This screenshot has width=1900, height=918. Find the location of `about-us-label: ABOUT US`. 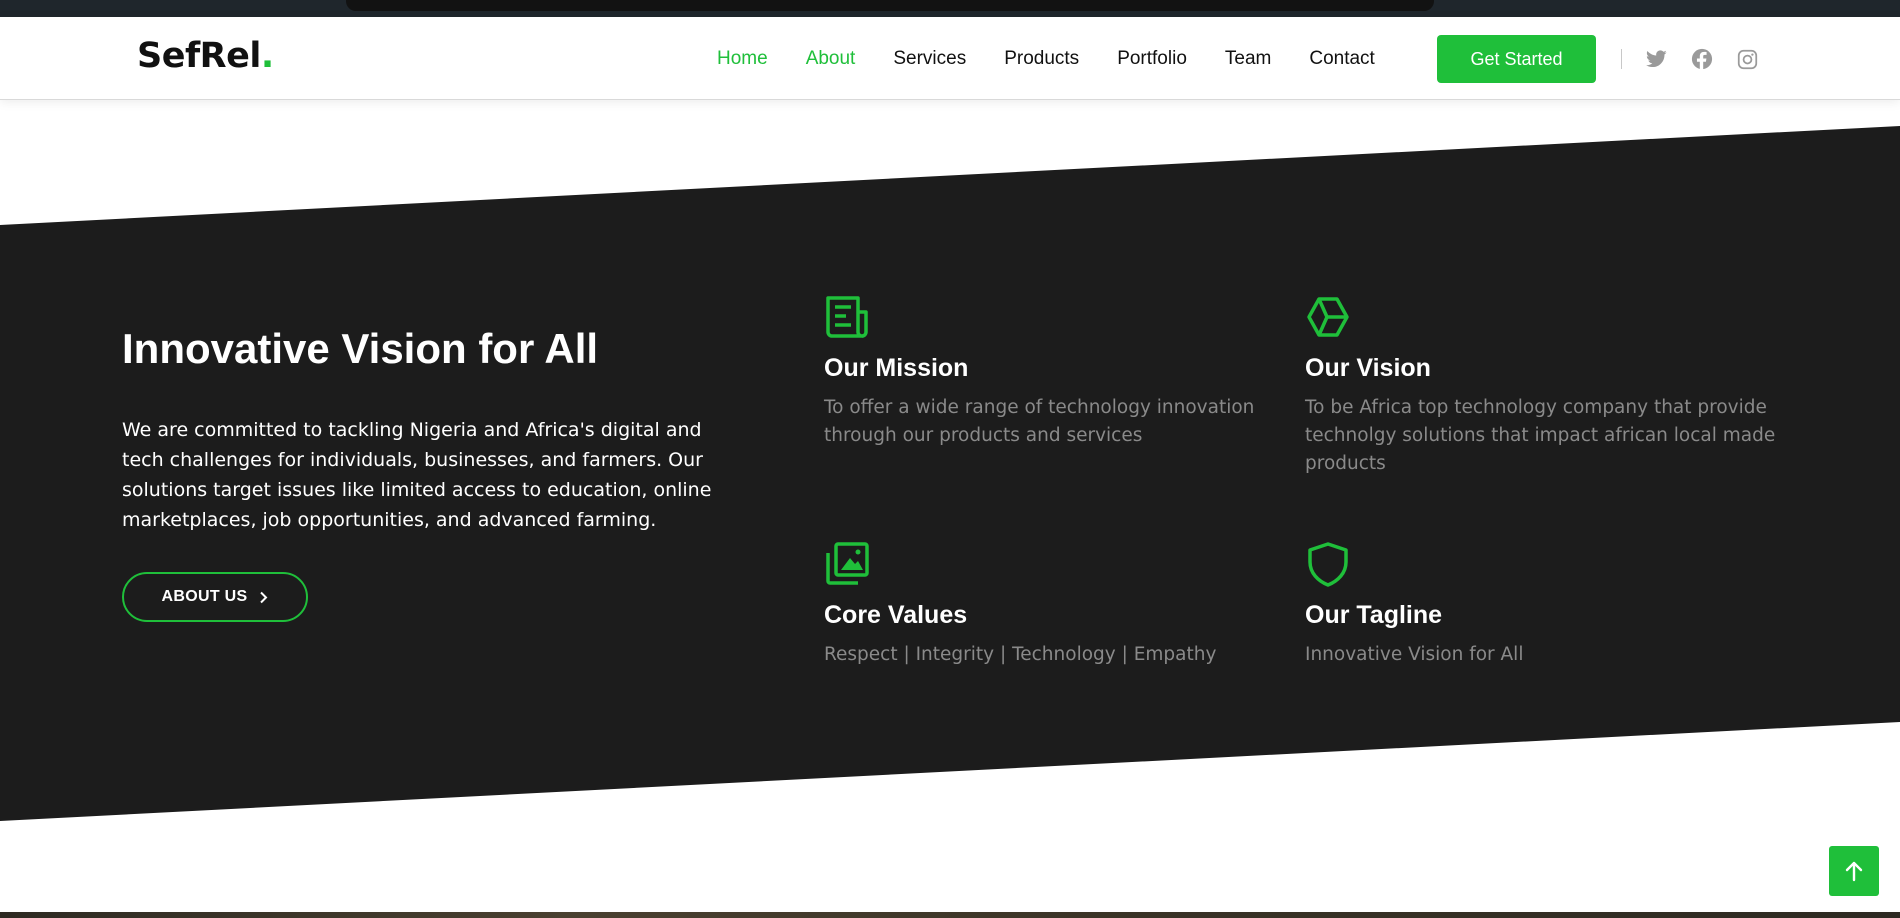

about-us-label: ABOUT US is located at coordinates (204, 596).